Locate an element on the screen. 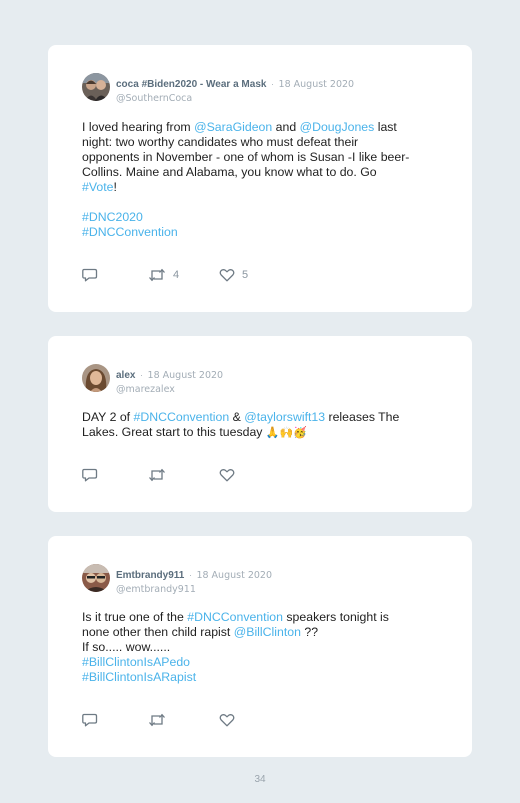 The image size is (520, 803). author-name: alex is located at coordinates (125, 375).